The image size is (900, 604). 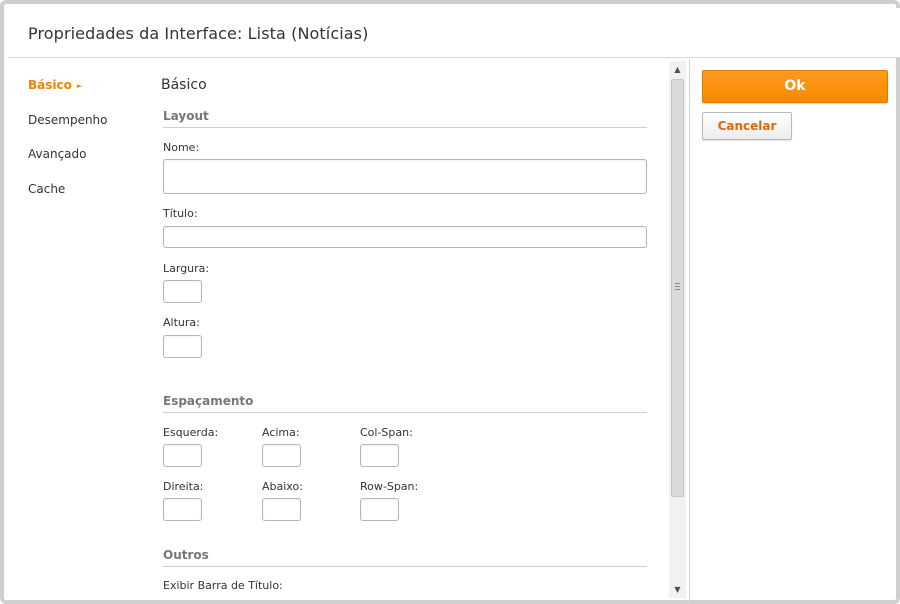 I want to click on width-input, so click(x=182, y=291).